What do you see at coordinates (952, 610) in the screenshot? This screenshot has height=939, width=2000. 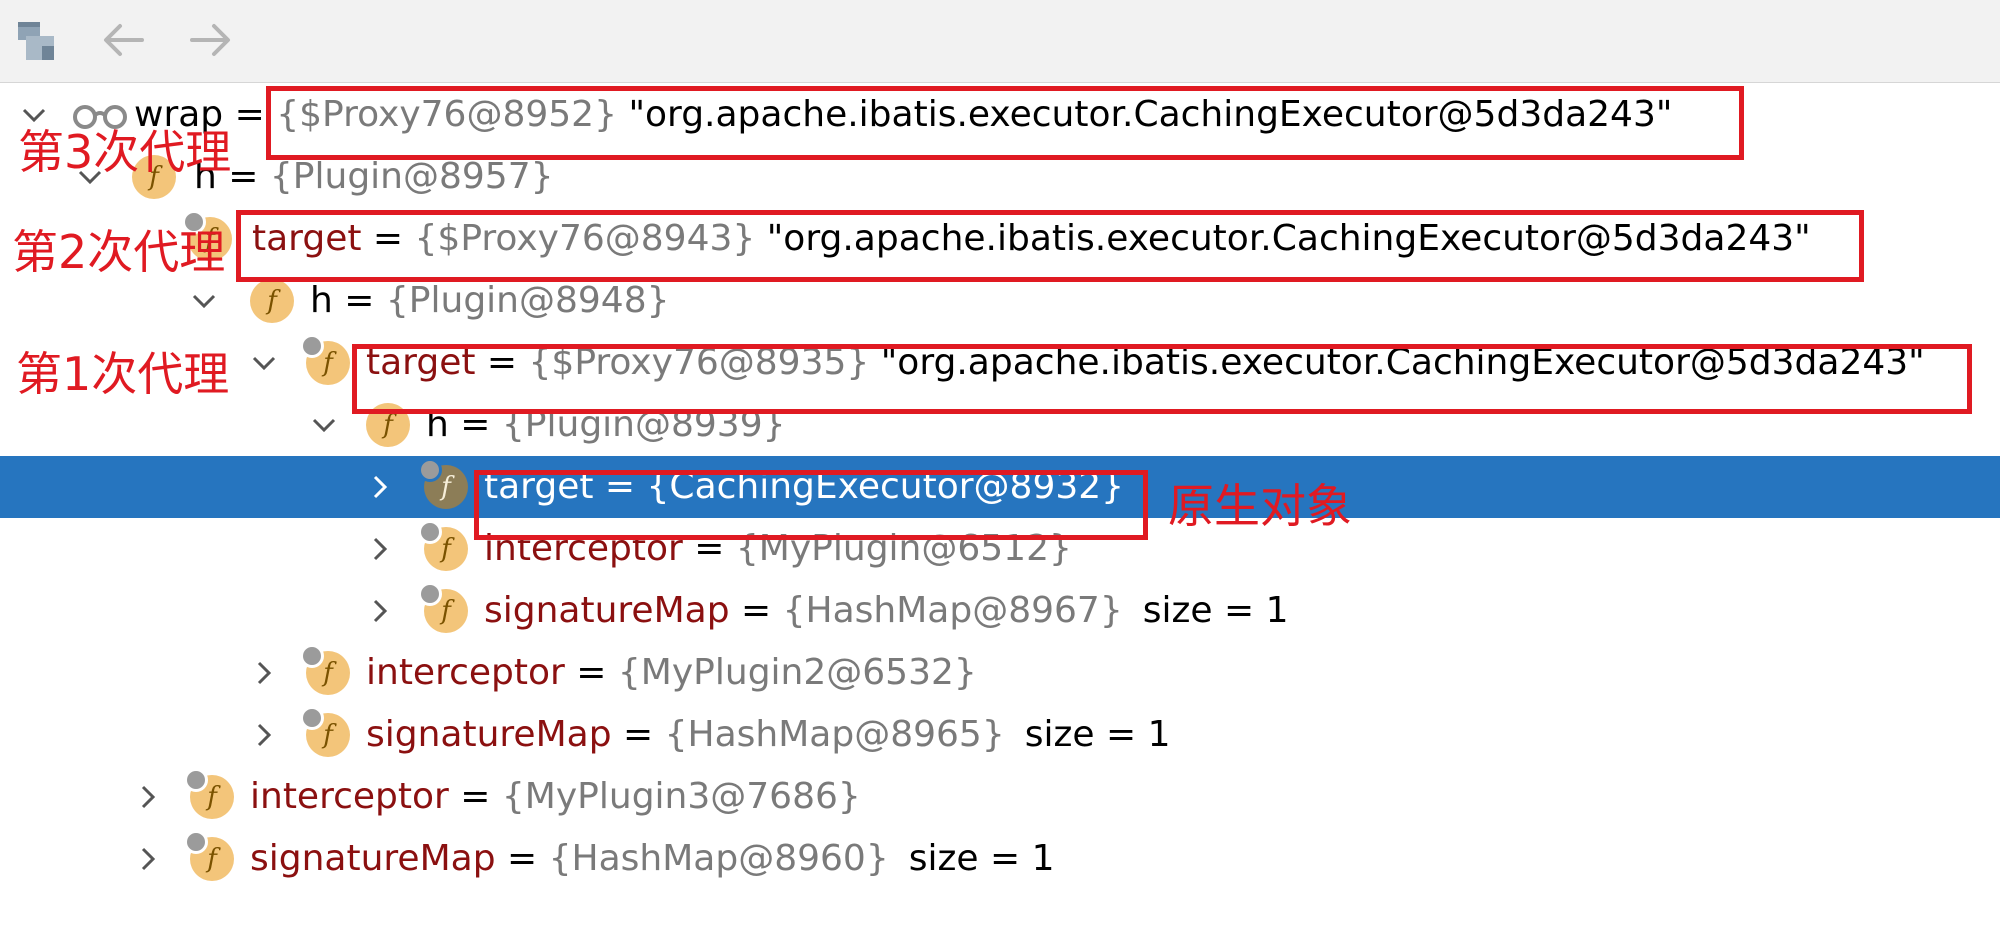 I see `object-reference: {HashMap@8967}` at bounding box center [952, 610].